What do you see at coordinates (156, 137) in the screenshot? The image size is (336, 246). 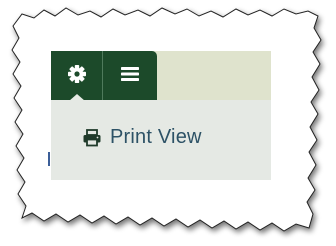 I see `print-view-label: Print View` at bounding box center [156, 137].